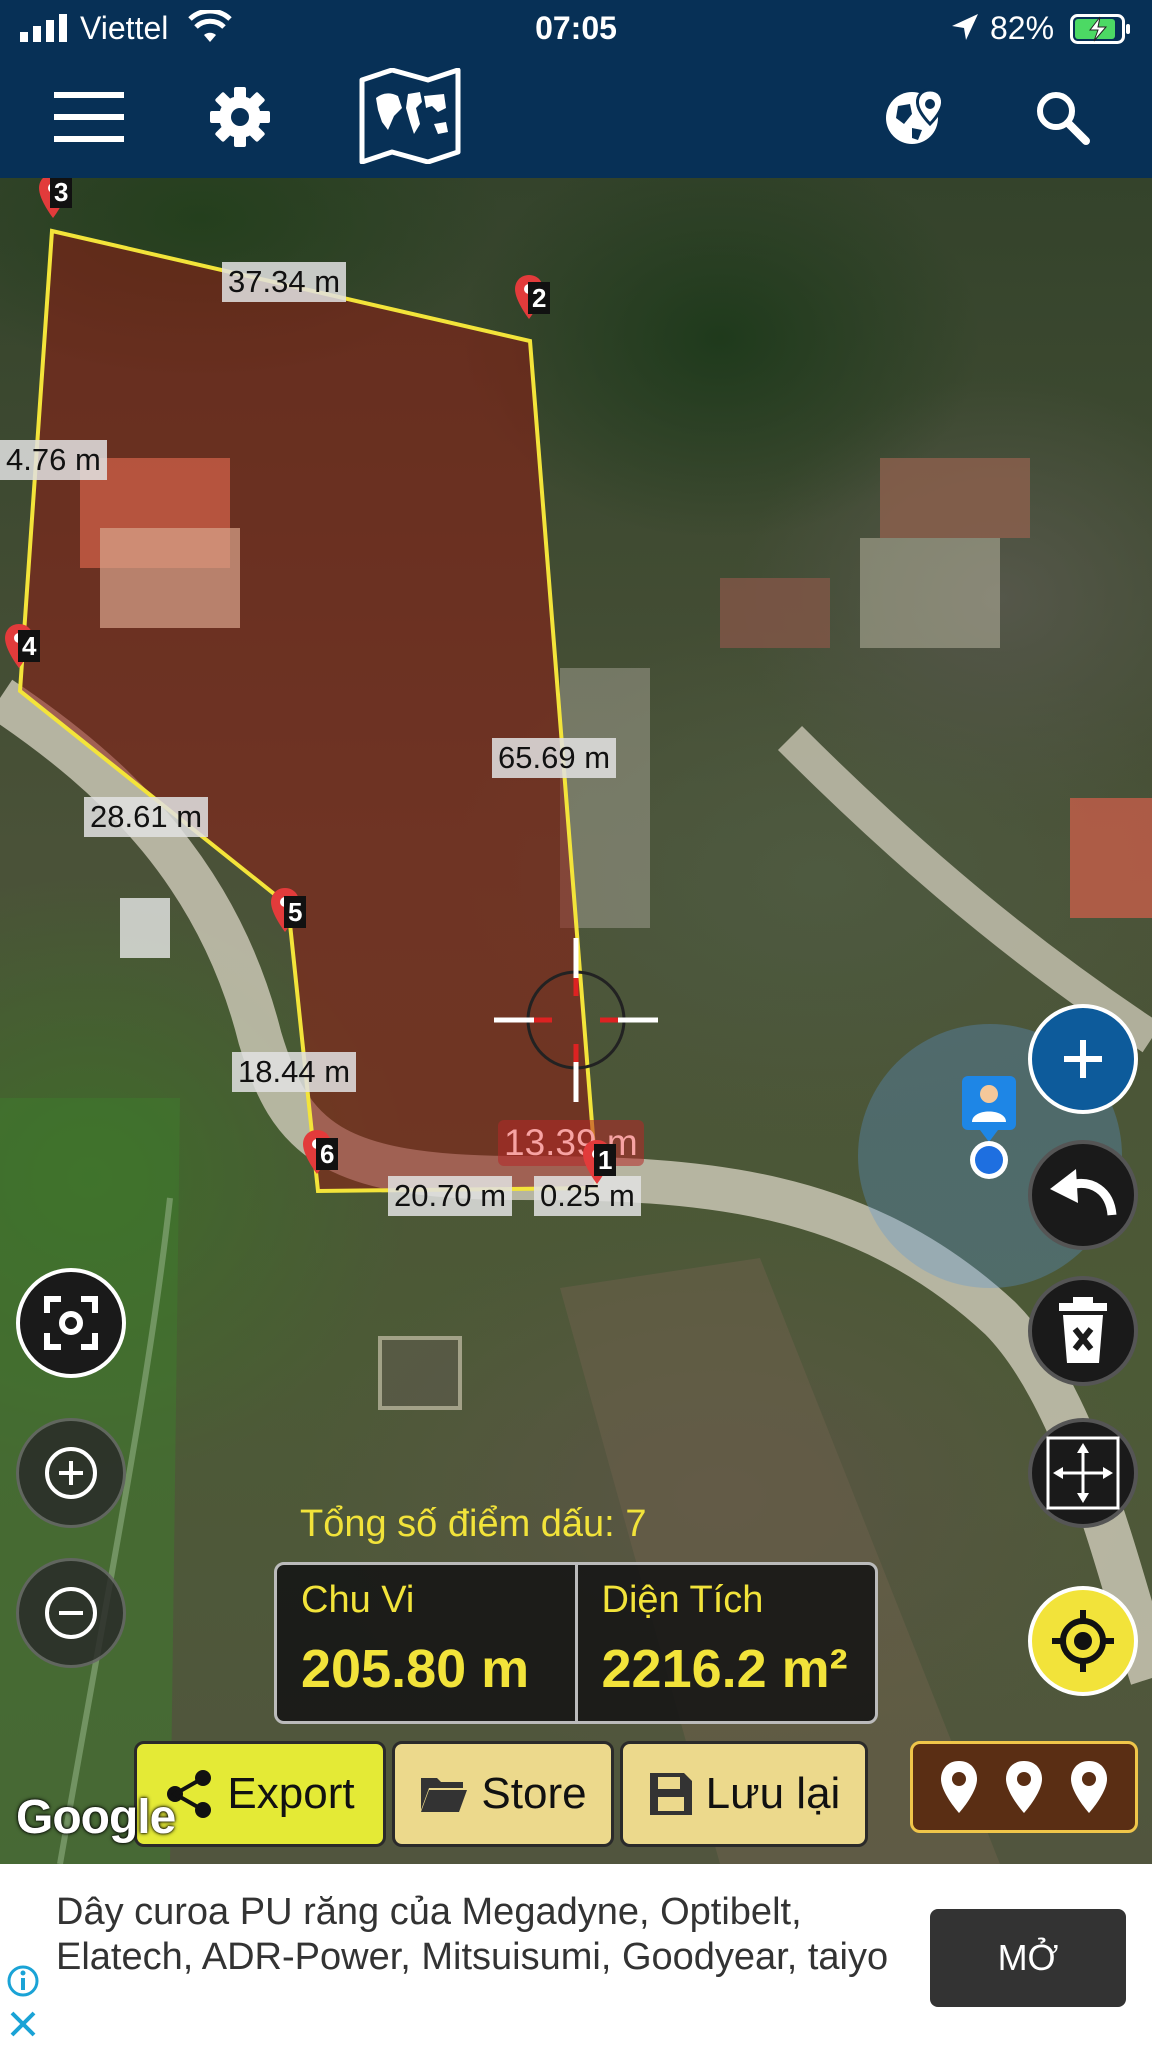 The width and height of the screenshot is (1152, 2048). What do you see at coordinates (576, 89) in the screenshot?
I see `top-bar: Viettel 07:05 82%` at bounding box center [576, 89].